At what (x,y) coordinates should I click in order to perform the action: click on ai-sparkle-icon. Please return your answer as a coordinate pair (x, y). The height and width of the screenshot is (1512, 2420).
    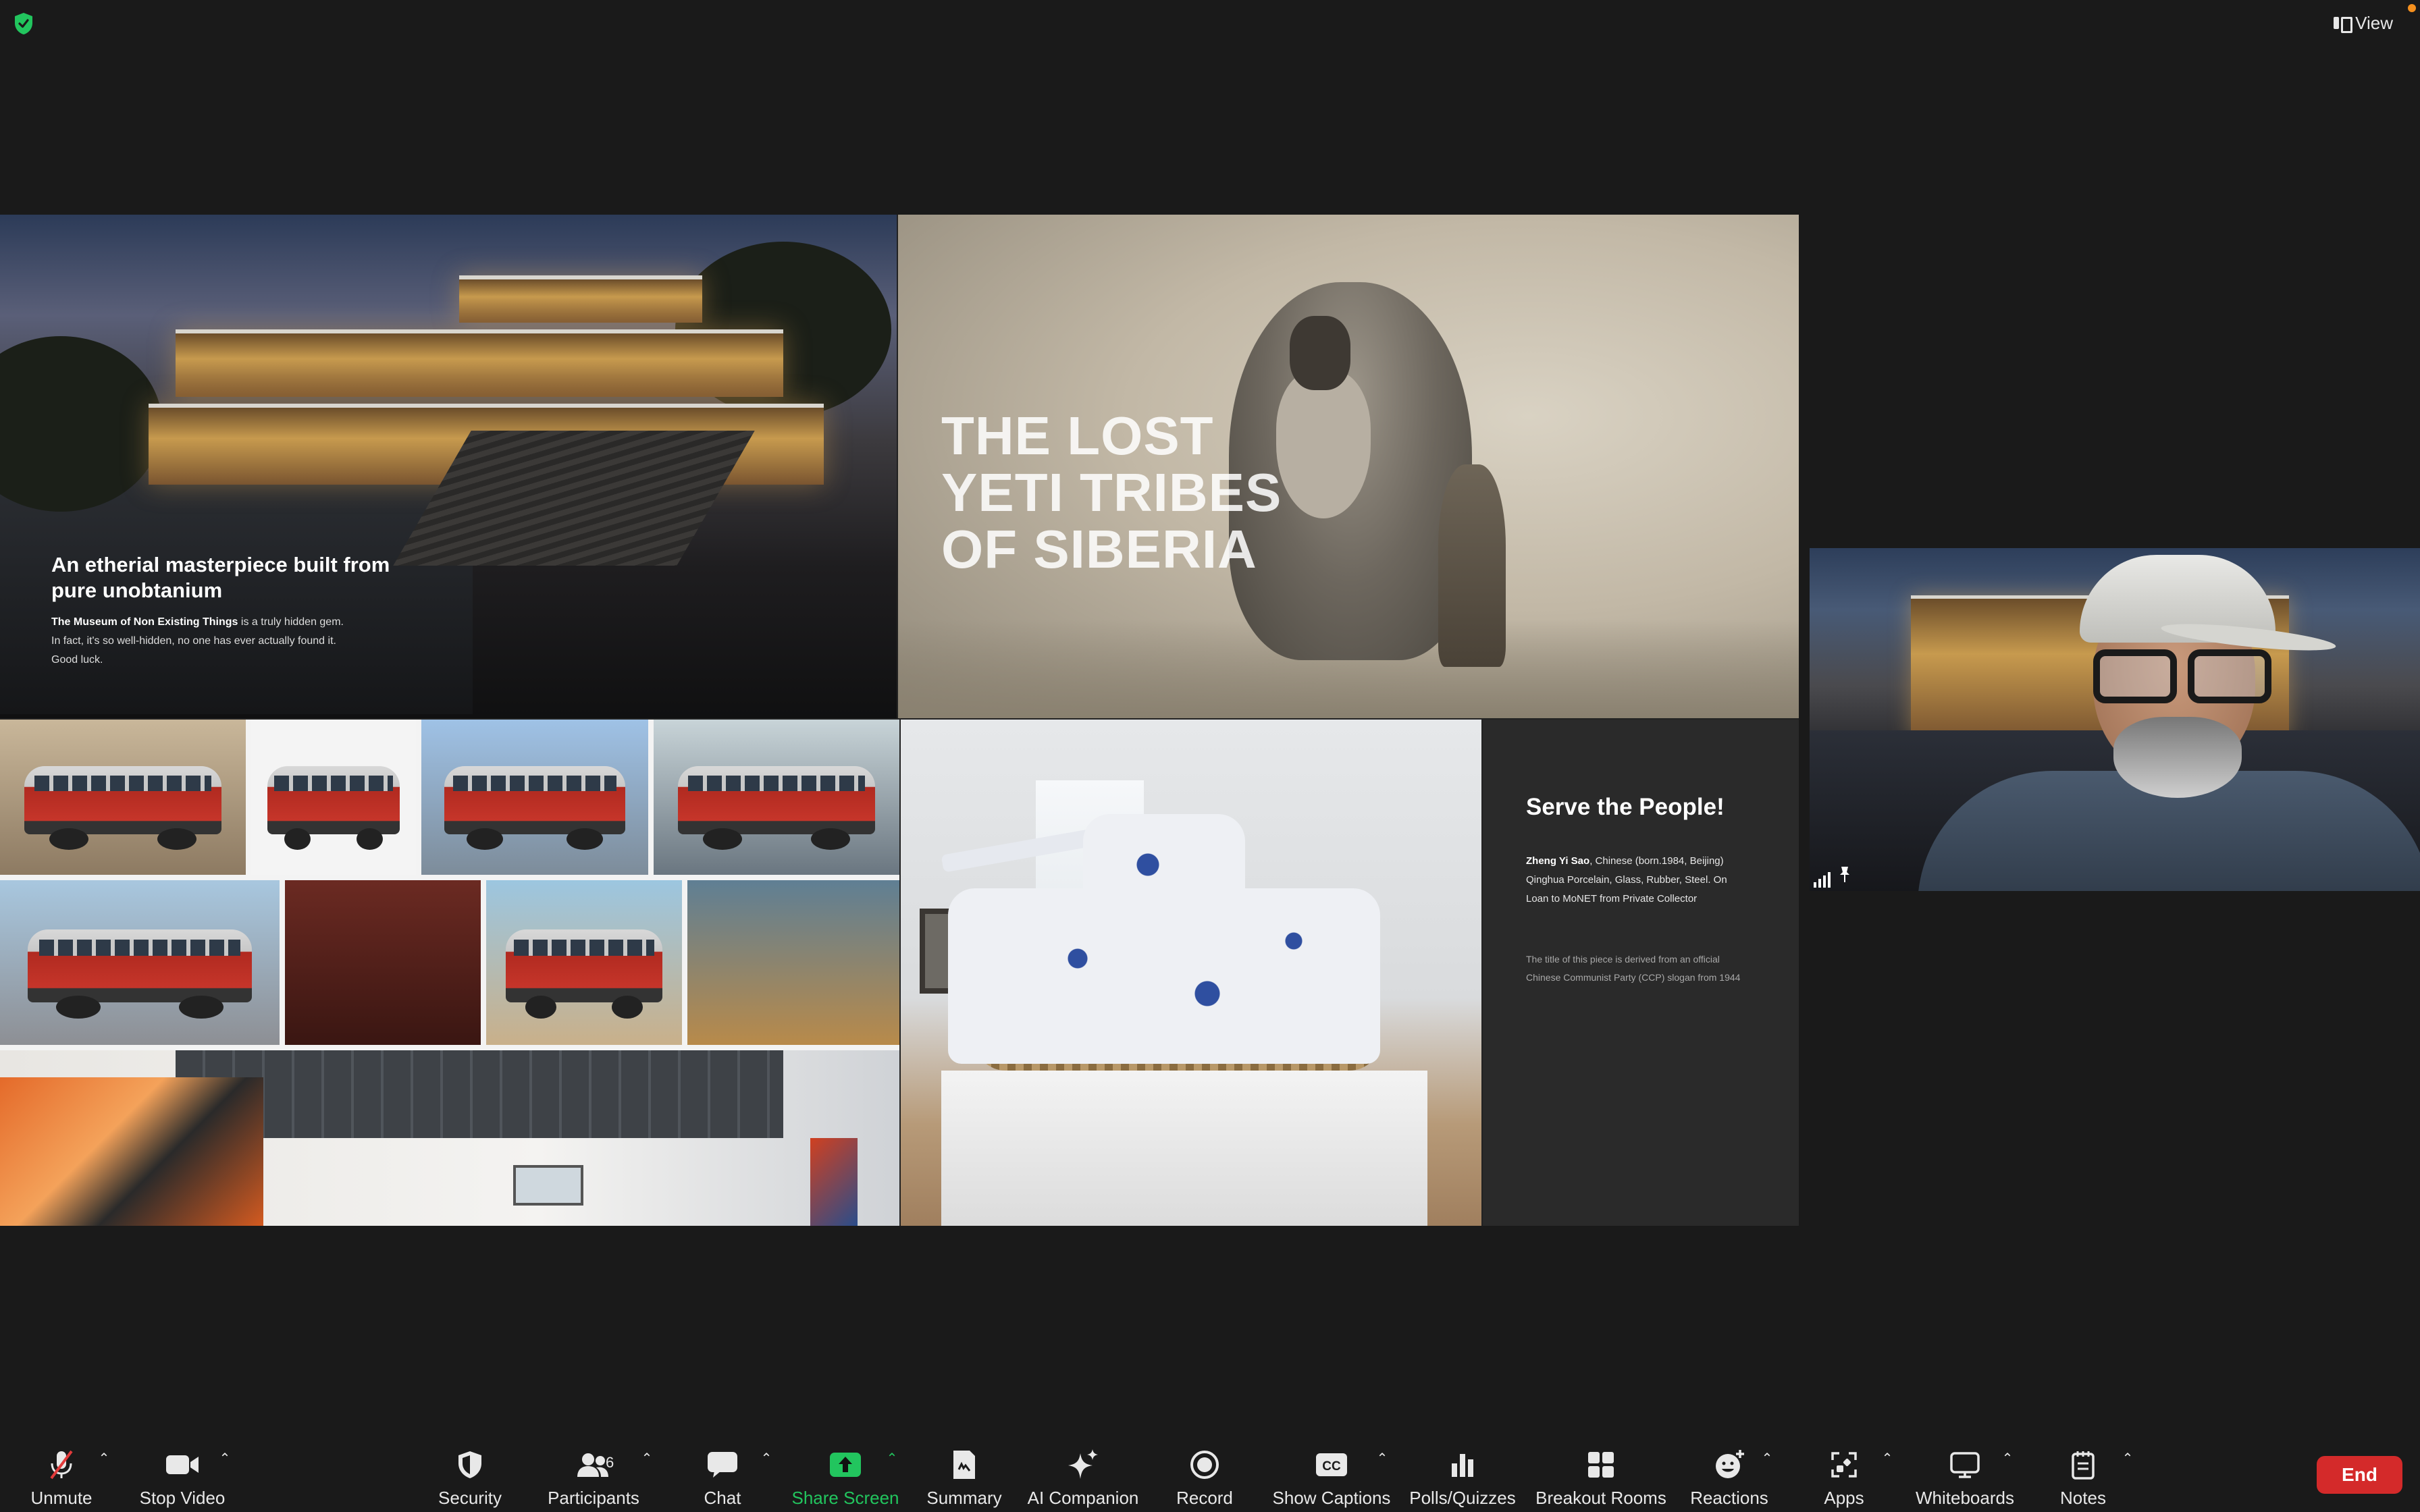
    Looking at the image, I should click on (1083, 1464).